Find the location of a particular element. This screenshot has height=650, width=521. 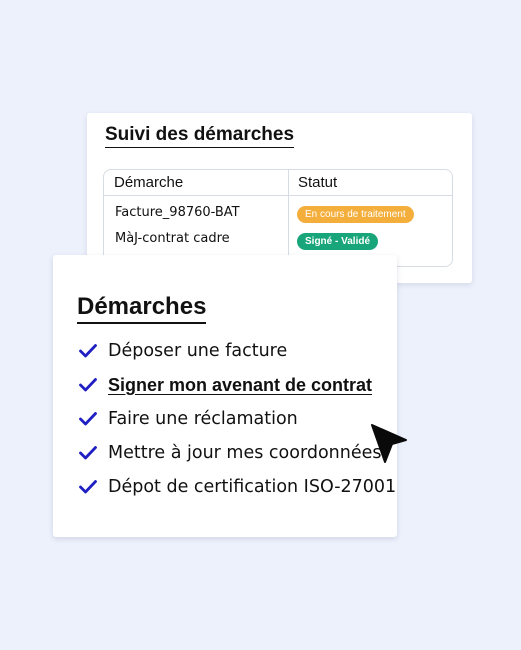

demarche-item-reclamation: Faire une réclamation is located at coordinates (188, 419).